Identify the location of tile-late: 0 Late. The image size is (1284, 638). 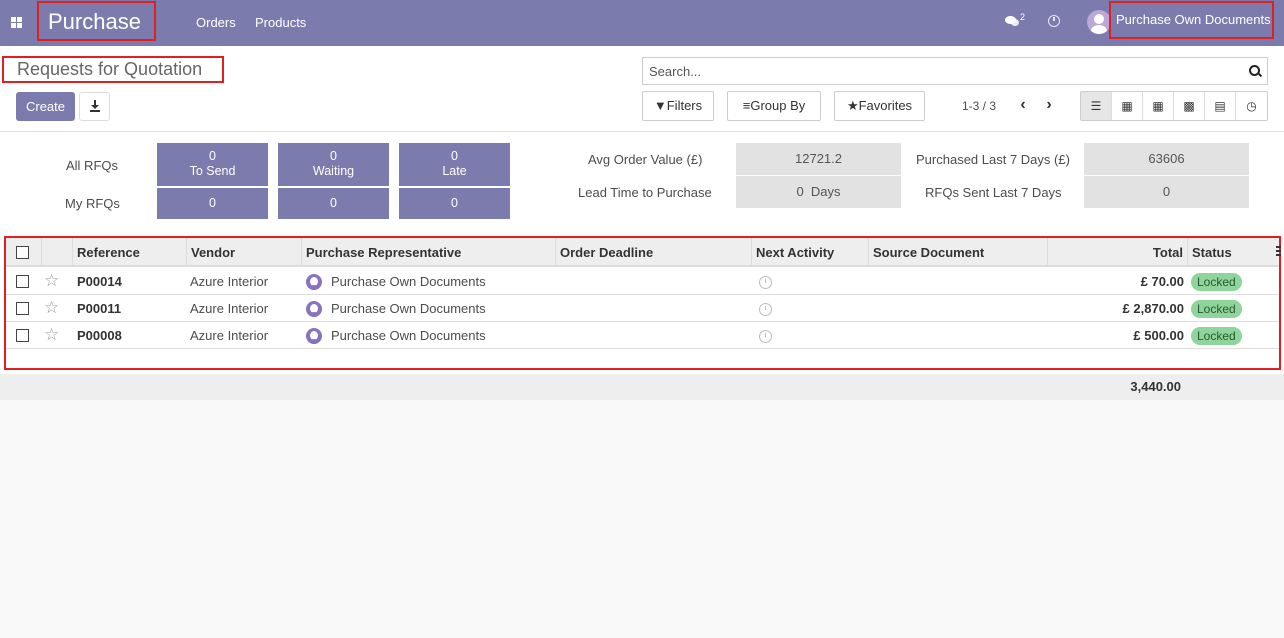
(454, 164).